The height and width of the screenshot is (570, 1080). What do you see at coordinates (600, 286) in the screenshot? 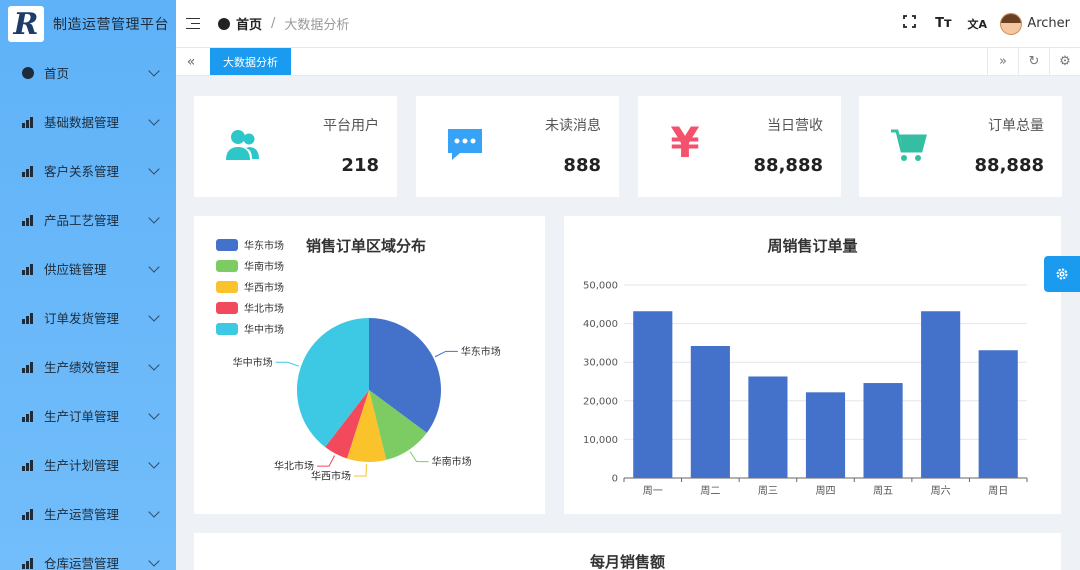
I see `y-tick-label: 50,000` at bounding box center [600, 286].